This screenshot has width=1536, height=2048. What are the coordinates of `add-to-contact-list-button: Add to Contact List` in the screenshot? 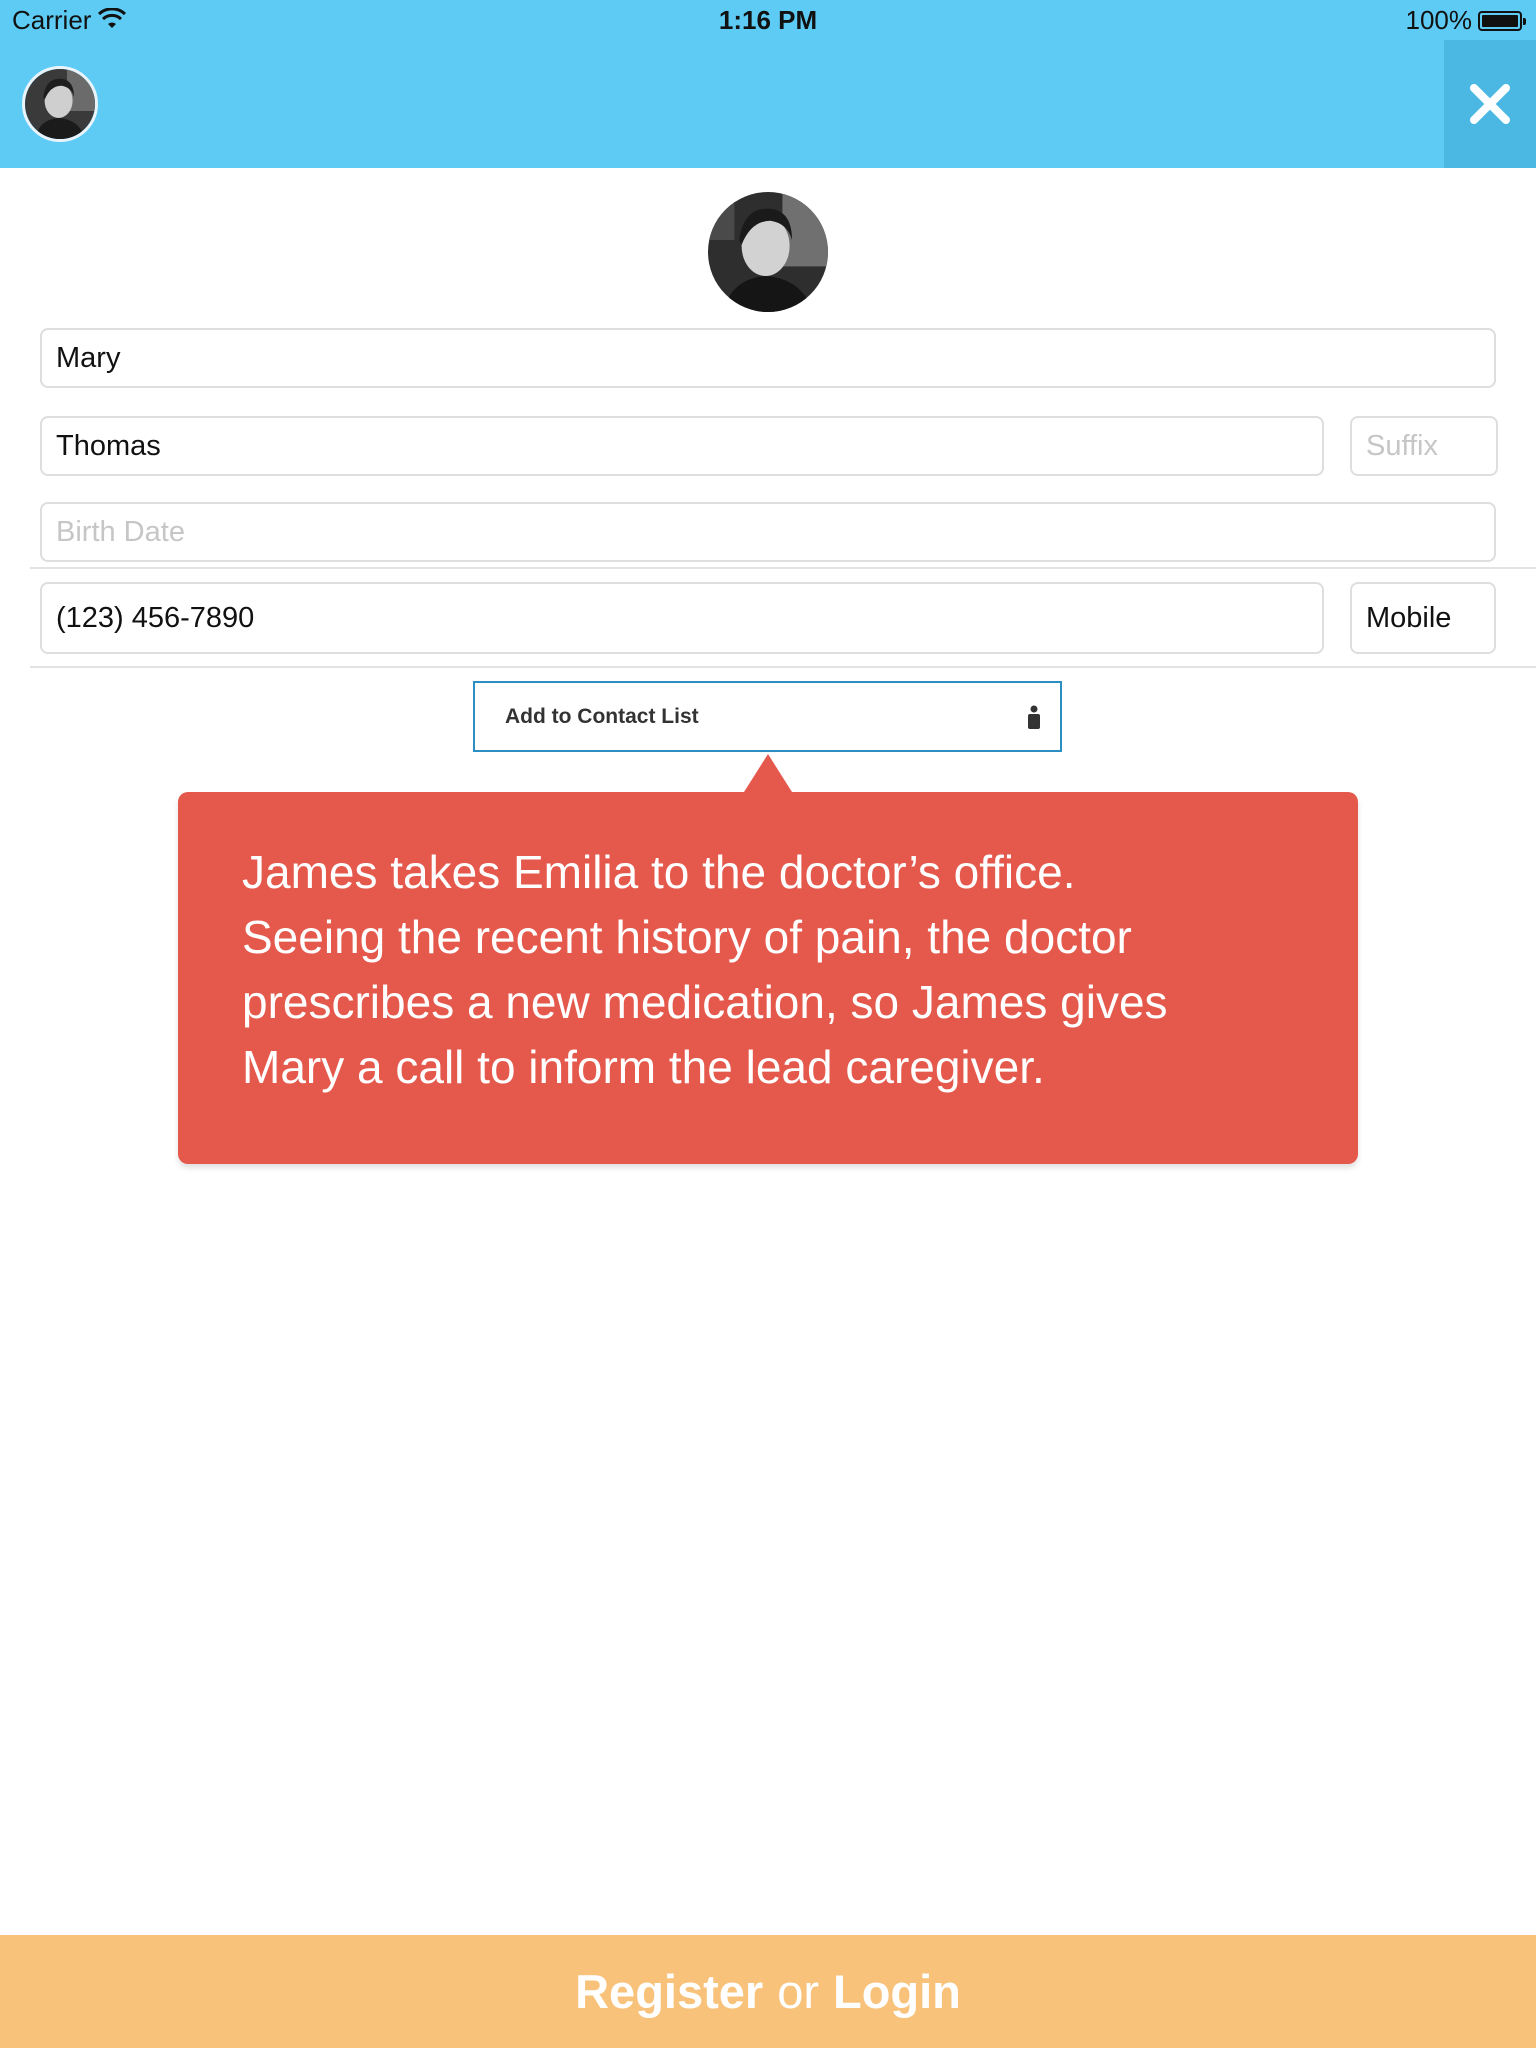 It's located at (767, 716).